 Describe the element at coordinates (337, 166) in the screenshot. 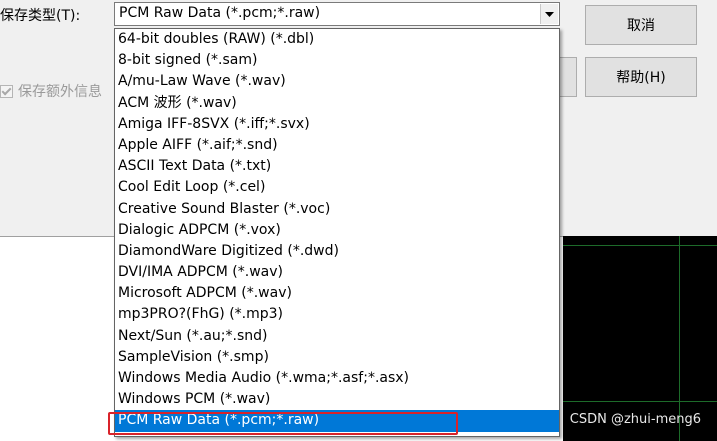

I see `dropdown-option: ASCII Text Data (*.txt)` at that location.